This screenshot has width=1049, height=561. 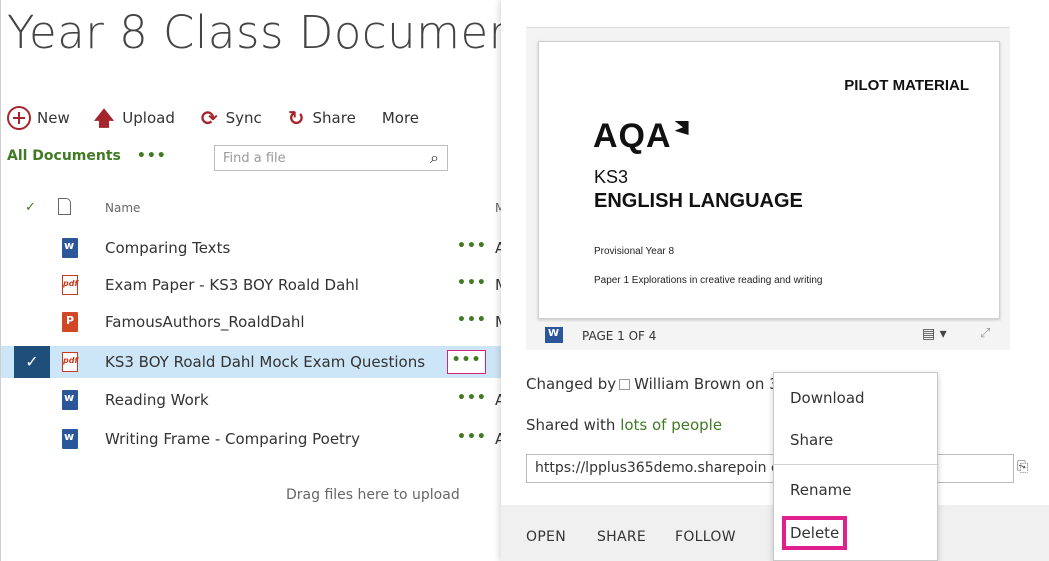 I want to click on shared-with-link: lots of people, so click(x=671, y=425).